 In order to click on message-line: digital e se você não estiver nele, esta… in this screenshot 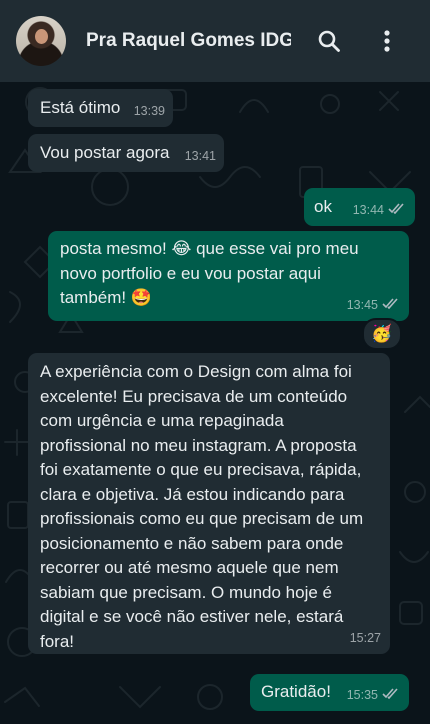, I will do `click(192, 616)`.